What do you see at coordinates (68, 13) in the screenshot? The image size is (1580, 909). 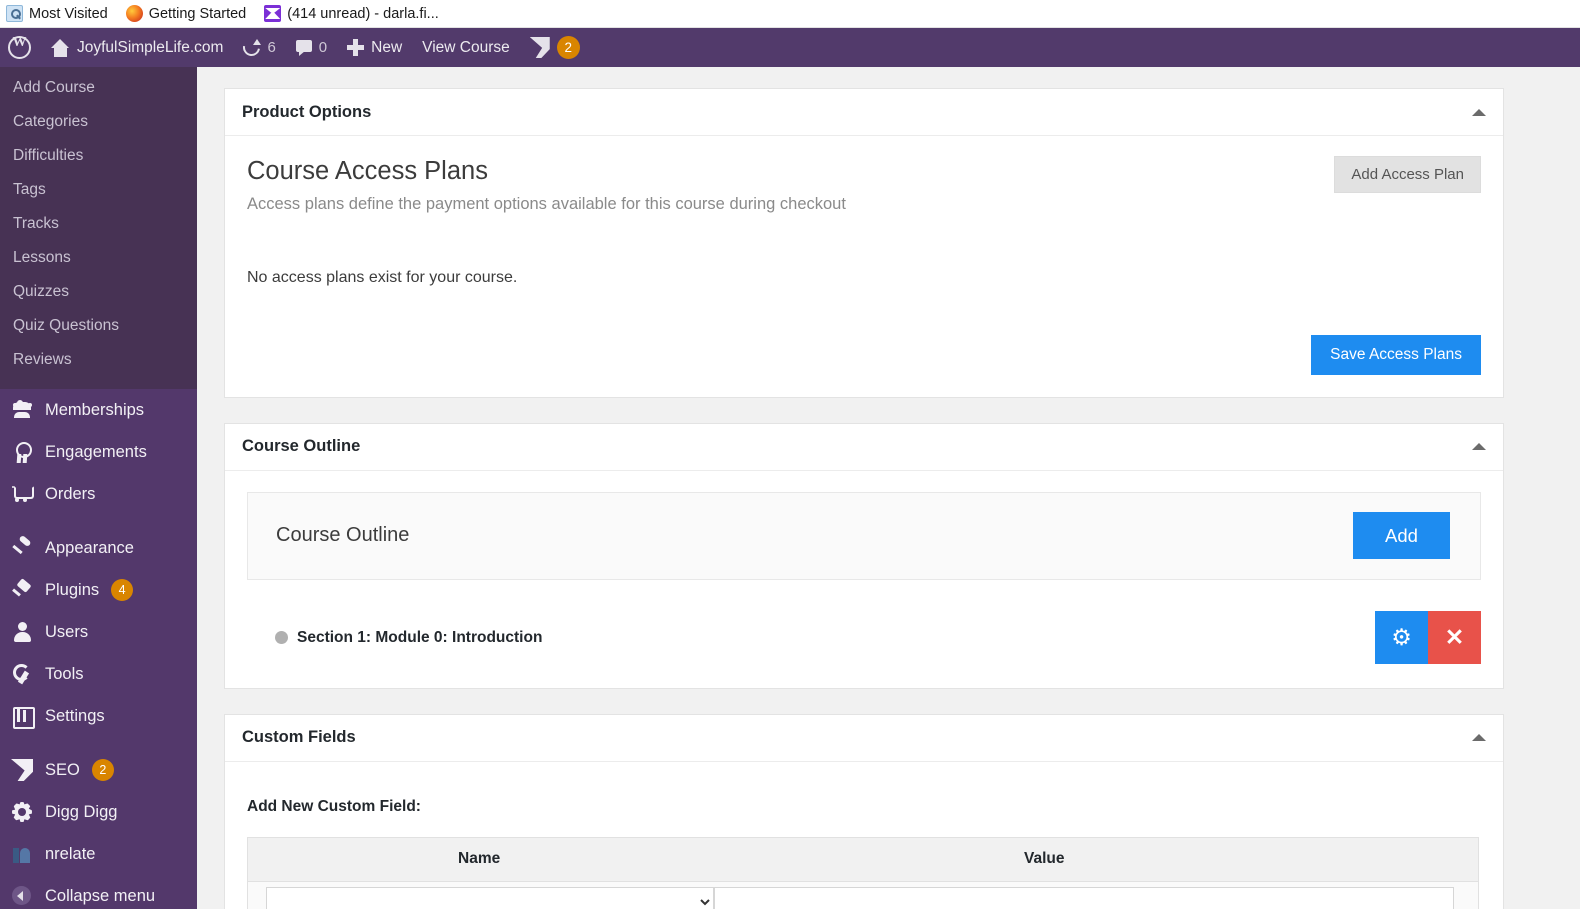 I see `bookmark-label: Most Visited` at bounding box center [68, 13].